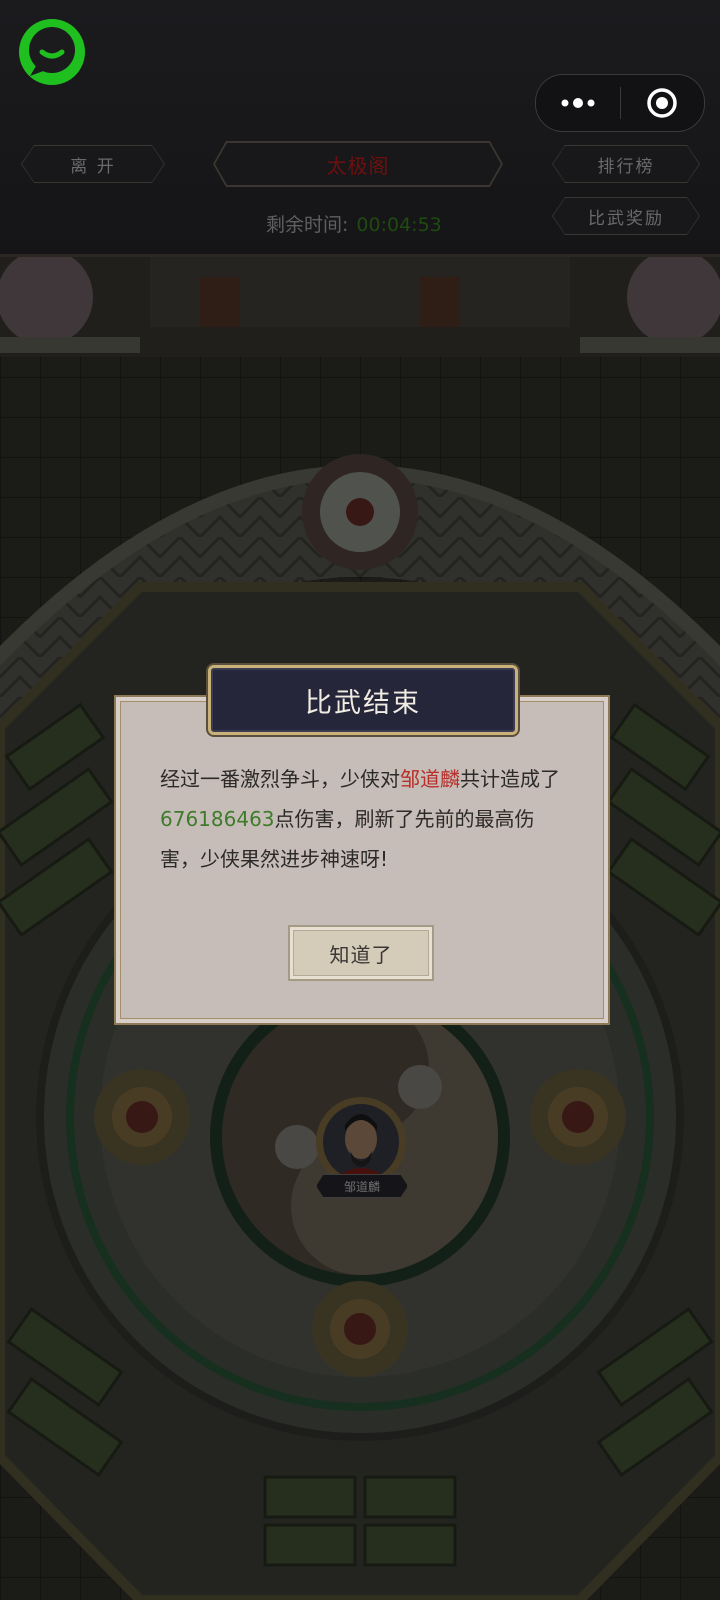 The image size is (720, 1600). What do you see at coordinates (52, 52) in the screenshot?
I see `chat-bubble-icon` at bounding box center [52, 52].